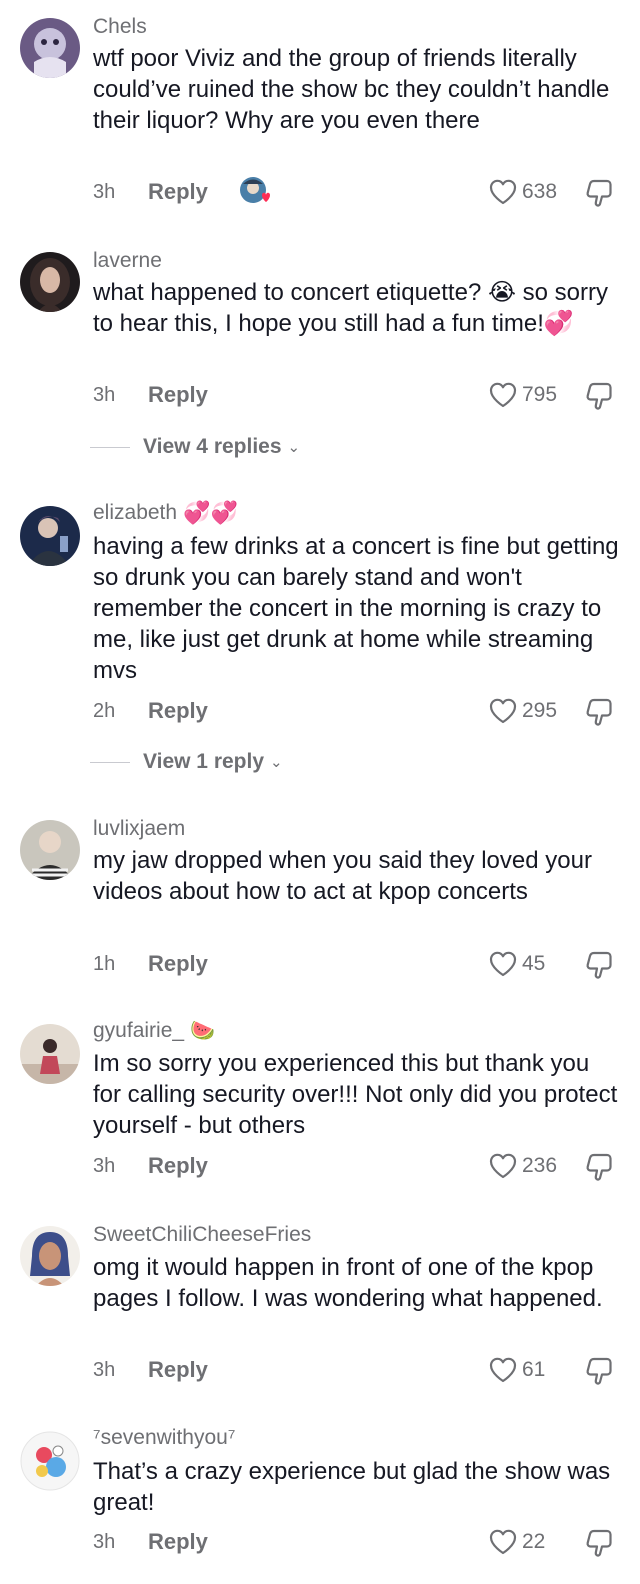 The height and width of the screenshot is (1584, 640). Describe the element at coordinates (358, 966) in the screenshot. I see `comment-meta: 1h Reply 45` at that location.